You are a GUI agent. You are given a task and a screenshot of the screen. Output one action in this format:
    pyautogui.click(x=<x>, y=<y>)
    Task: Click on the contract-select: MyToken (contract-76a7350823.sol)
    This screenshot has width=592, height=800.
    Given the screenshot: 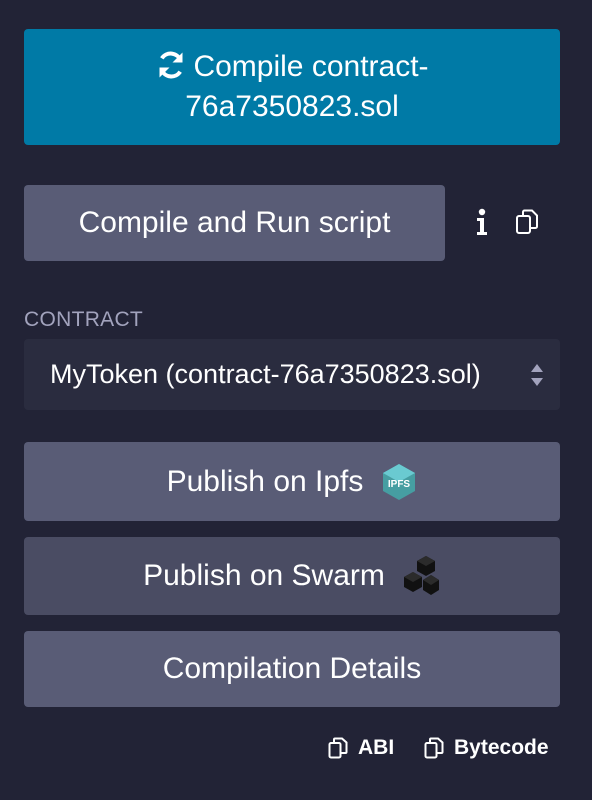 What is the action you would take?
    pyautogui.click(x=292, y=374)
    